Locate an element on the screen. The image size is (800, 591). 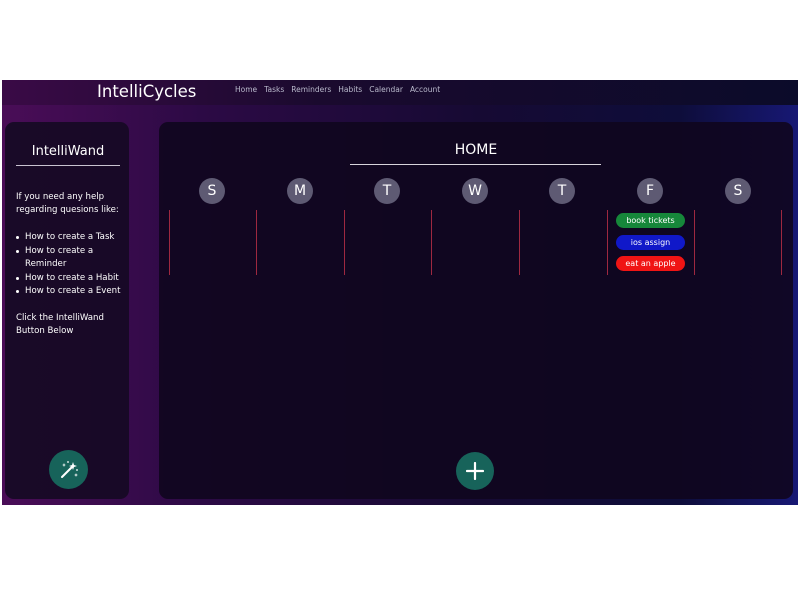
help-outro-line2: Button Below is located at coordinates (45, 331).